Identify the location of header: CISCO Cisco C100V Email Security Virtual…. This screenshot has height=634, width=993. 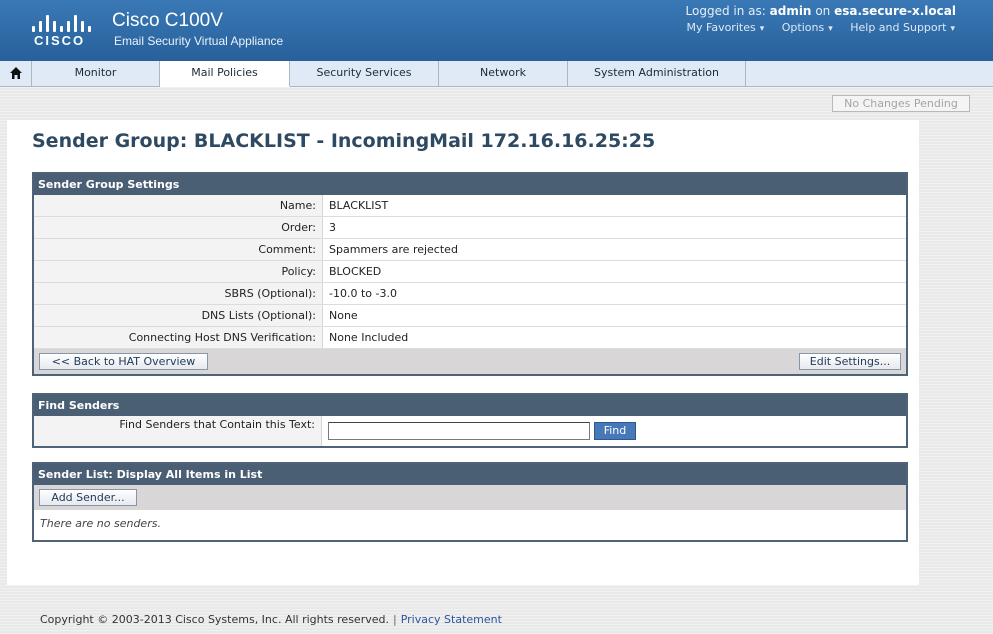
(496, 30).